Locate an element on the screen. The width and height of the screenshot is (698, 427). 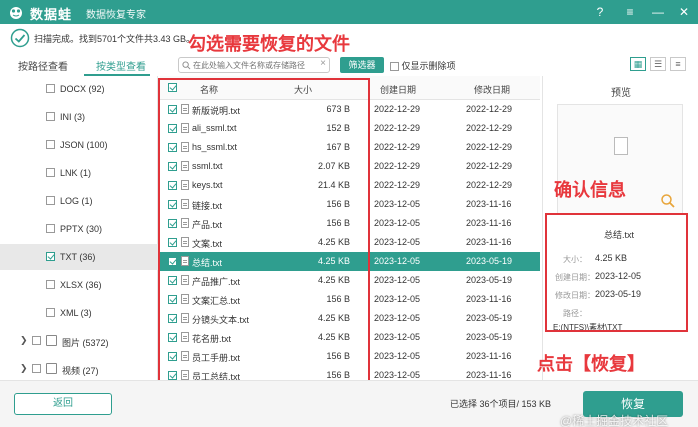
file-created-date: 2023-12-05 is located at coordinates (397, 280).